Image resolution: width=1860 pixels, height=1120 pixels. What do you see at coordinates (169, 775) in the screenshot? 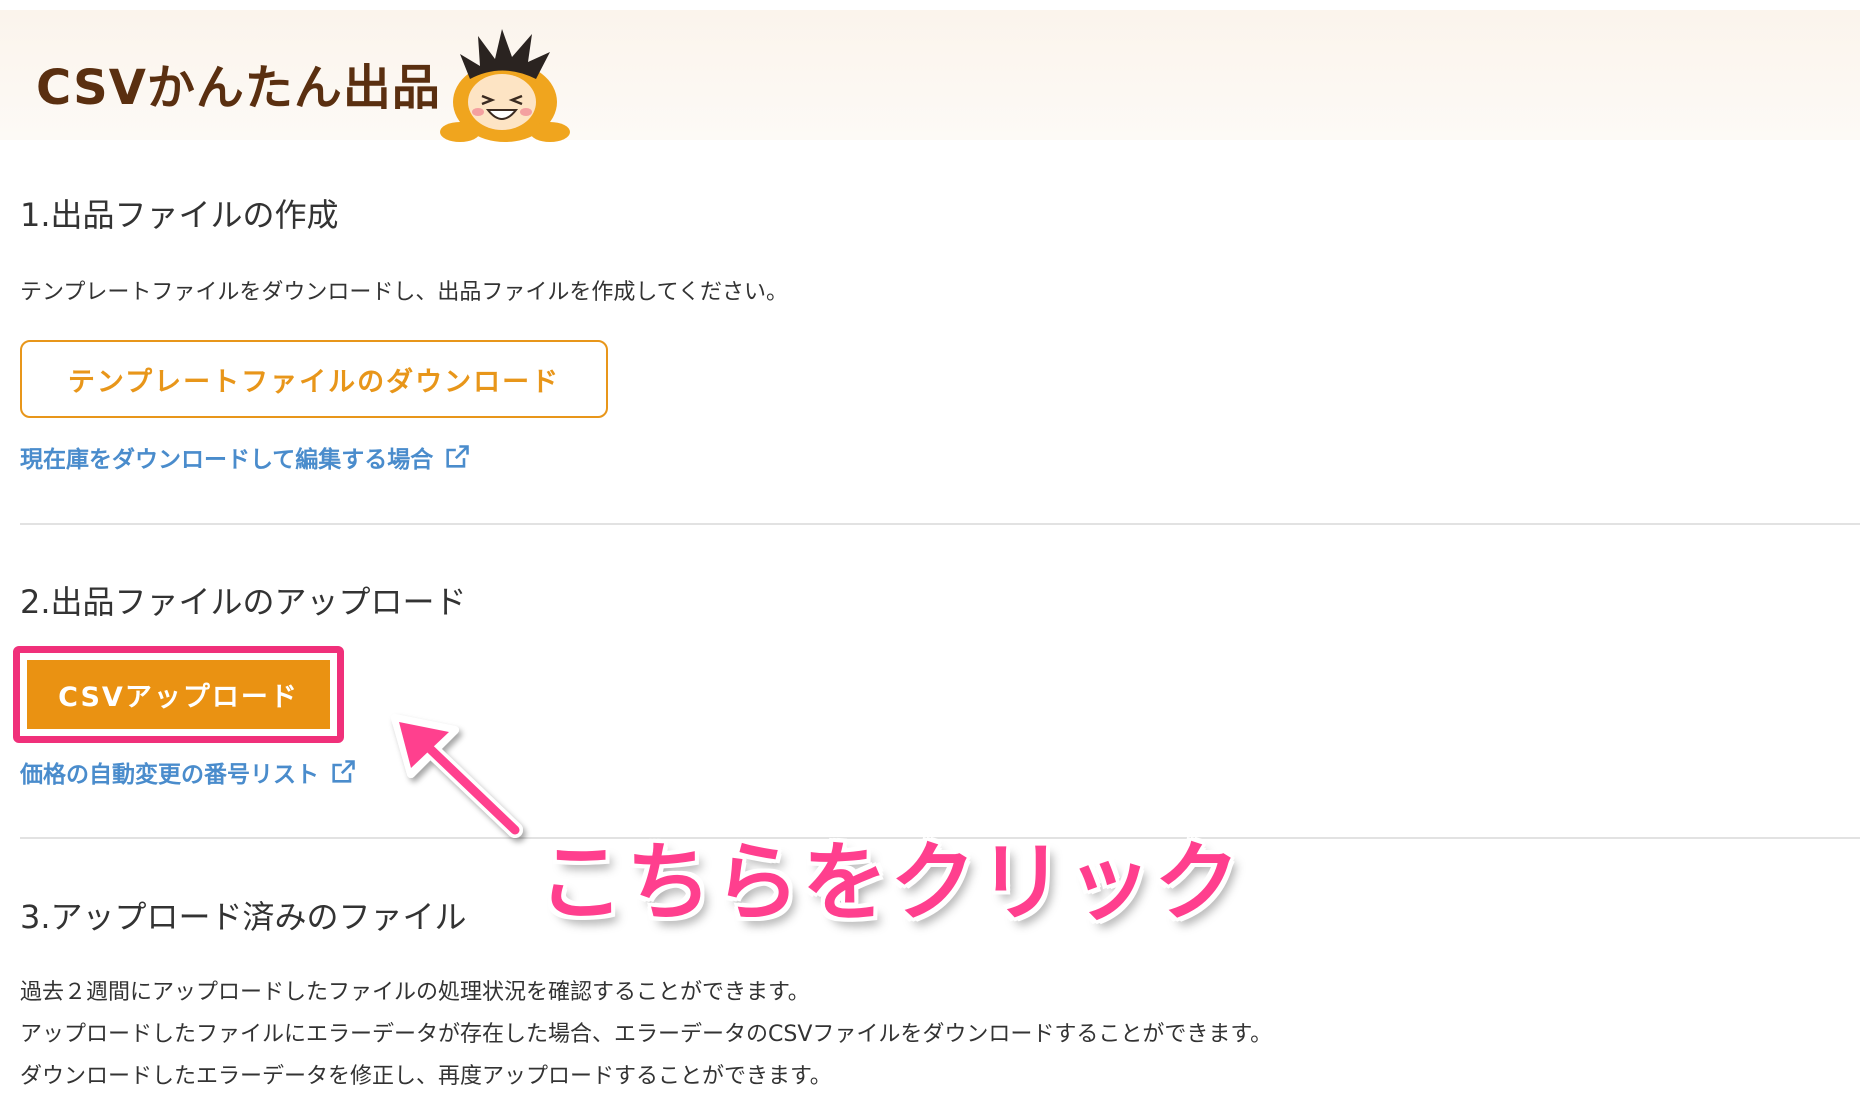
I see `price-number-list-link-label: 価格の自動変更の番号リスト` at bounding box center [169, 775].